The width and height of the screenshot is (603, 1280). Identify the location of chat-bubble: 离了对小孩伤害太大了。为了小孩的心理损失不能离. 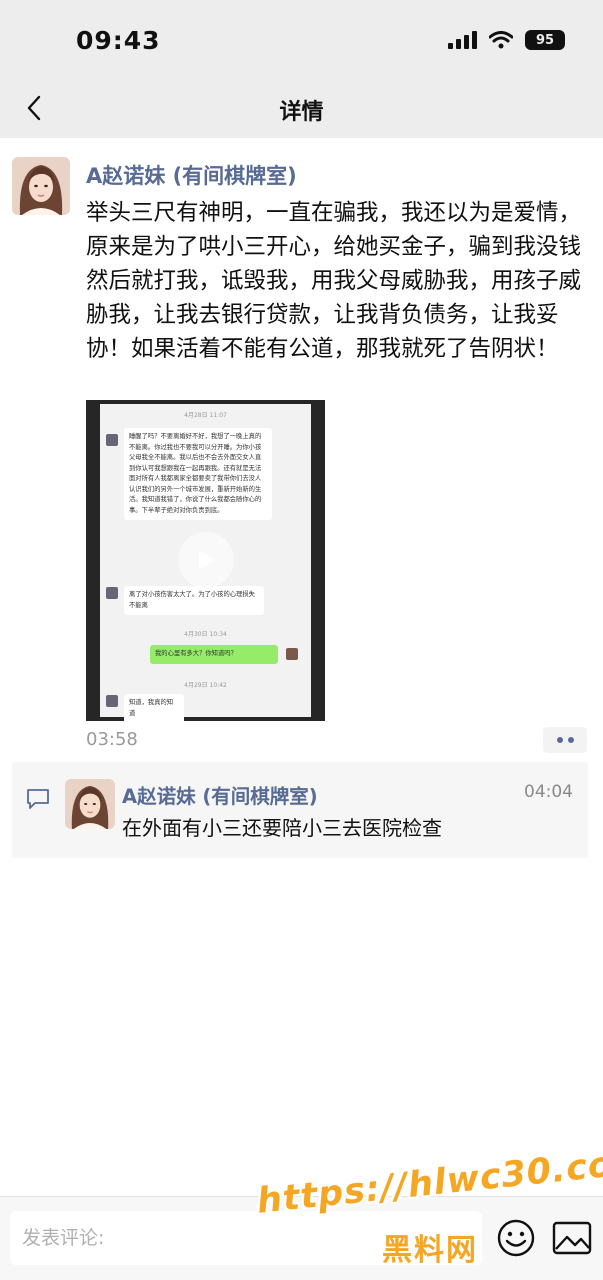
(194, 600).